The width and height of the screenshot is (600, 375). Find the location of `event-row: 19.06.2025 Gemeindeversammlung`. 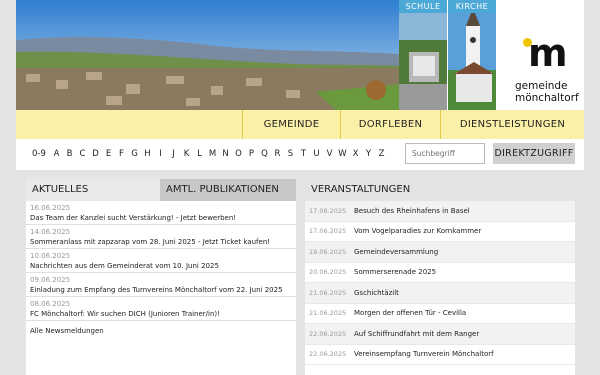

event-row: 19.06.2025 Gemeindeversammlung is located at coordinates (440, 252).